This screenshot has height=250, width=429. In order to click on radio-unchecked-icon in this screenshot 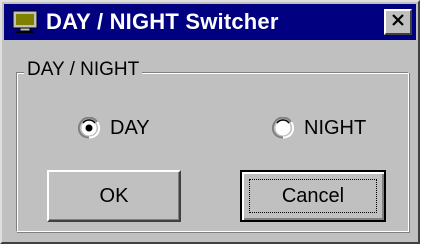, I will do `click(283, 127)`.